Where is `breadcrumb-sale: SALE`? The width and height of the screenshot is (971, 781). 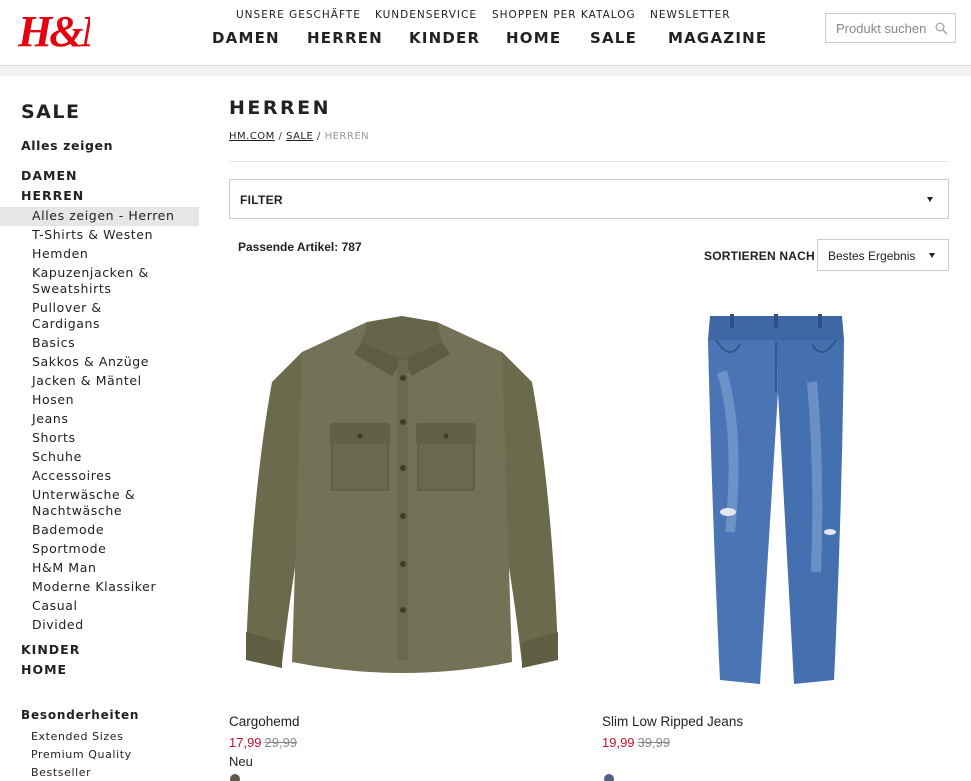 breadcrumb-sale: SALE is located at coordinates (299, 136).